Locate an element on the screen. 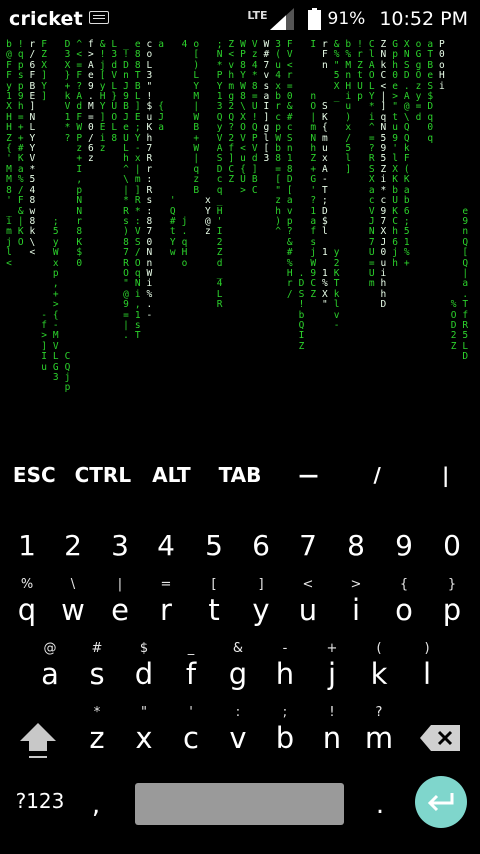 The height and width of the screenshot is (854, 480). letter-key: [t is located at coordinates (214, 602).